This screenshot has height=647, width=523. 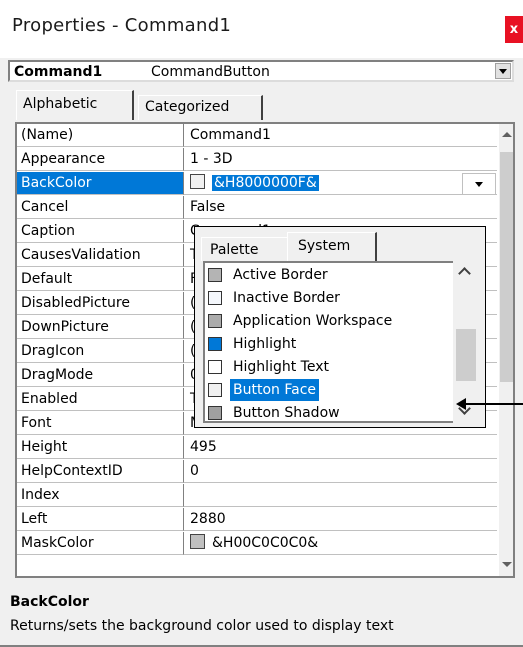 What do you see at coordinates (100, 495) in the screenshot?
I see `property-name: Index` at bounding box center [100, 495].